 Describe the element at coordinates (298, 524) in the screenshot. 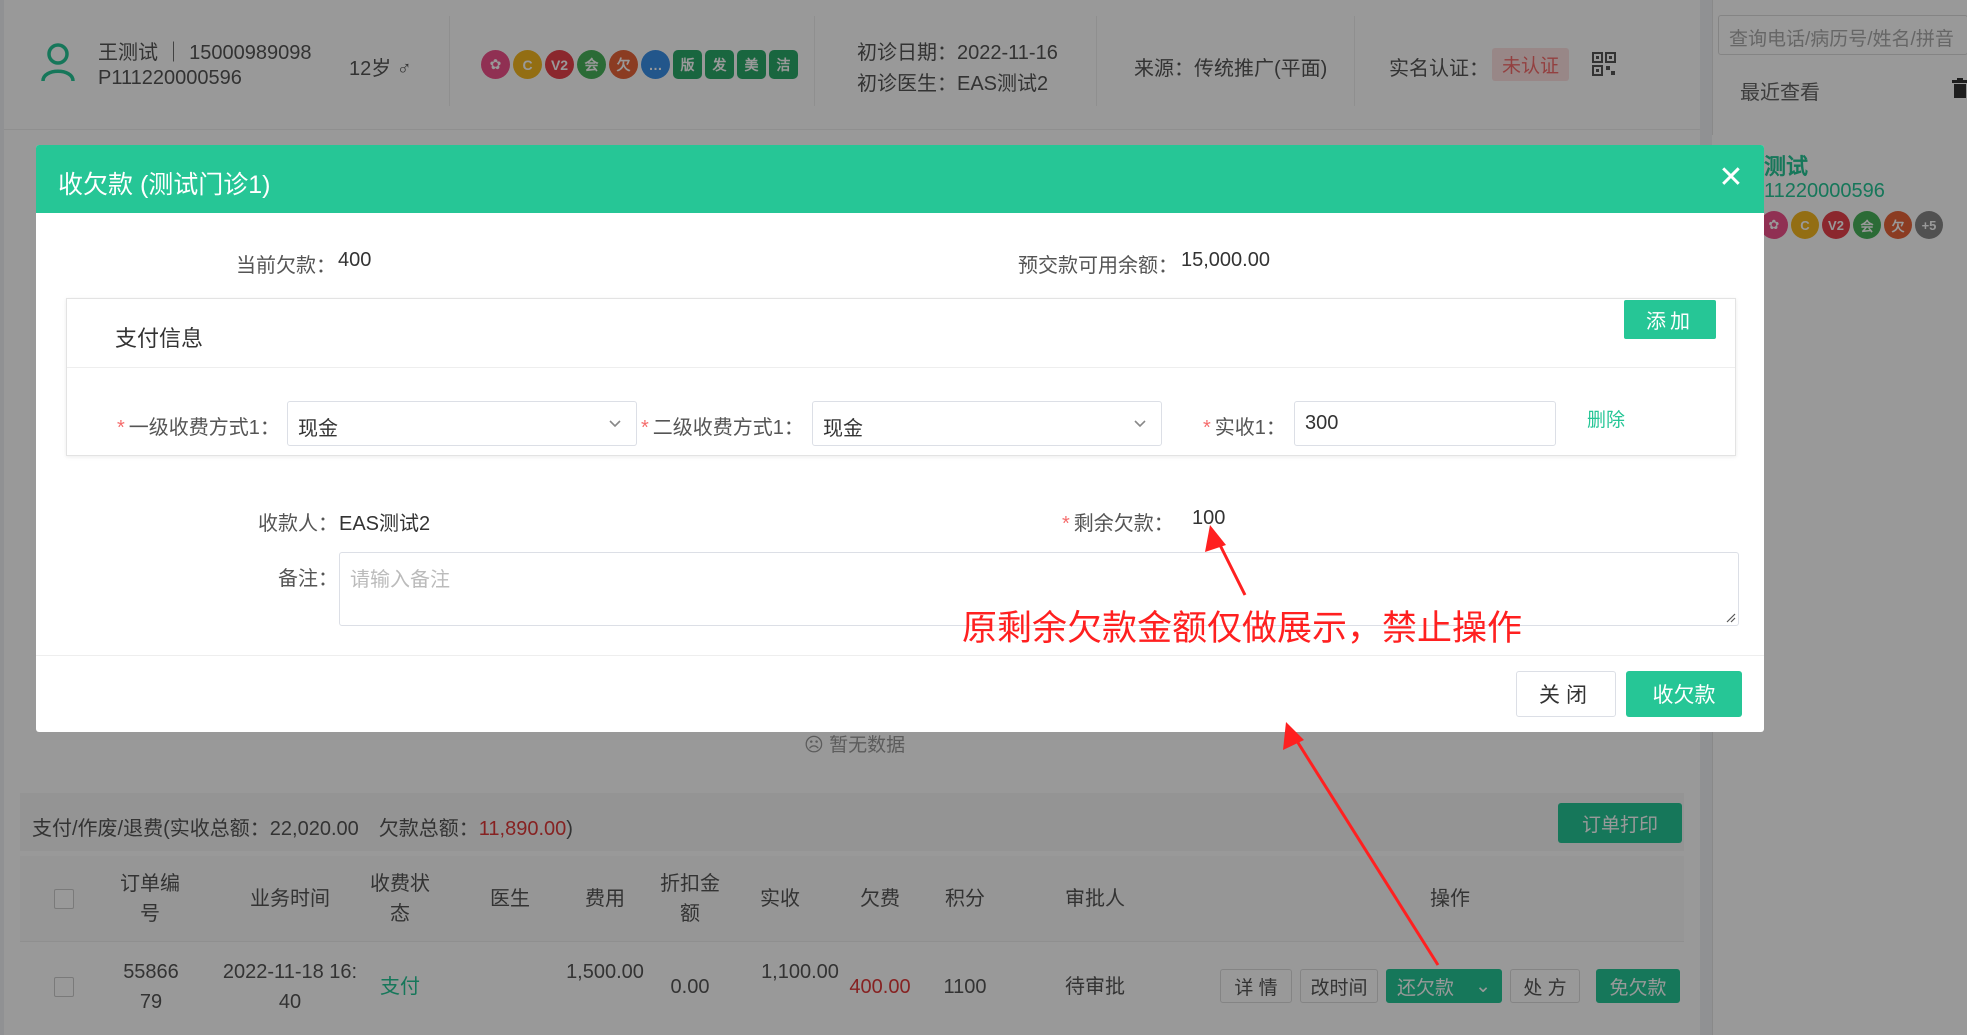

I see `payee-label: 收款人：` at that location.